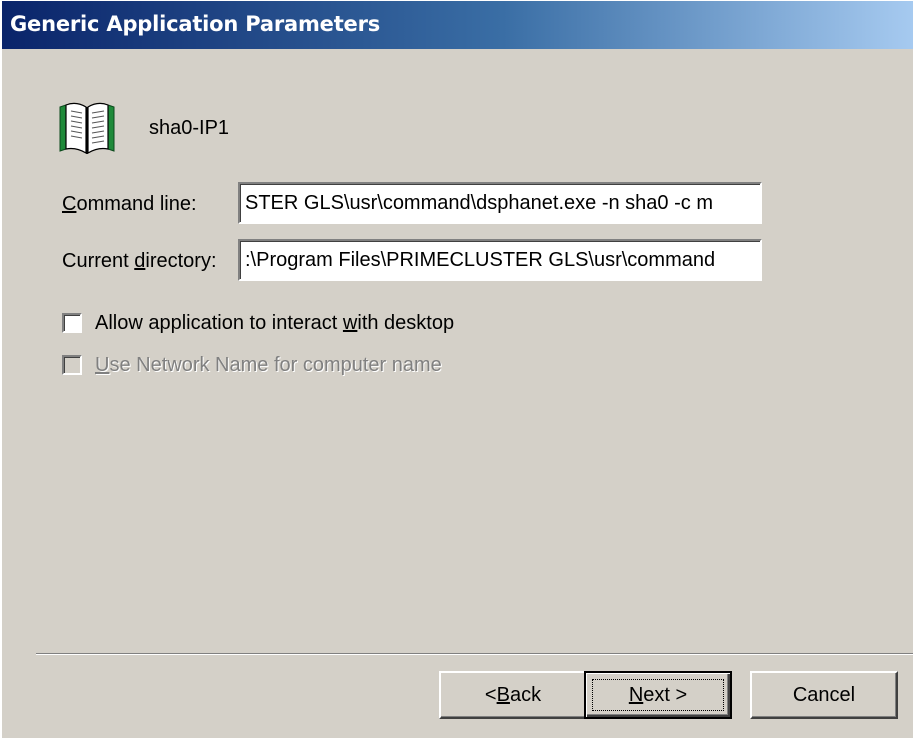  I want to click on next-button: Next >, so click(658, 695).